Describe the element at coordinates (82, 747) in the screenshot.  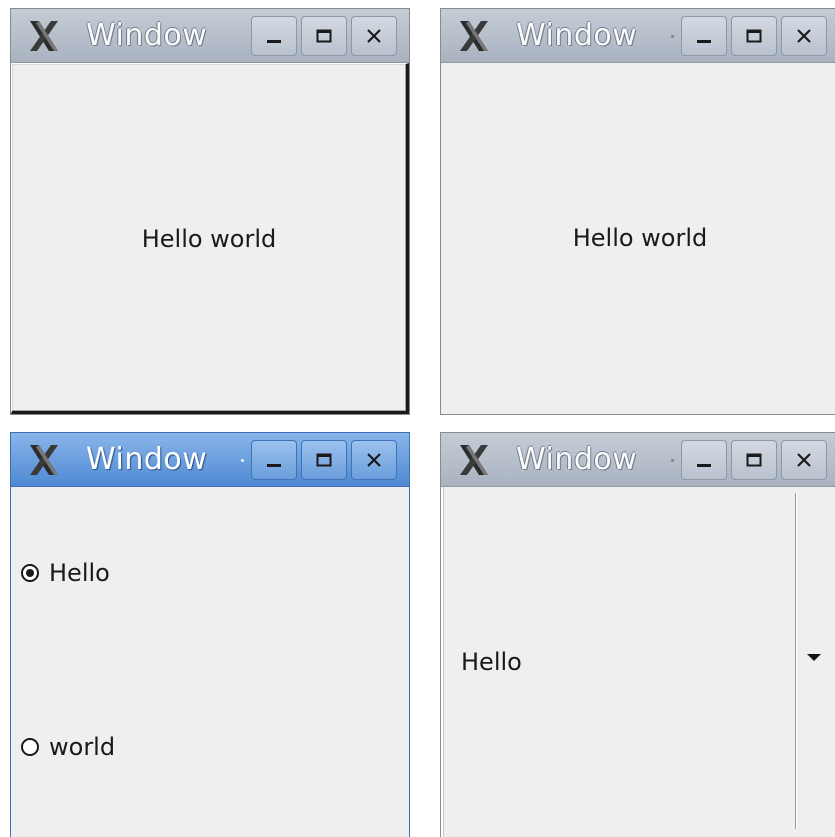
I see `radio-label: world` at that location.